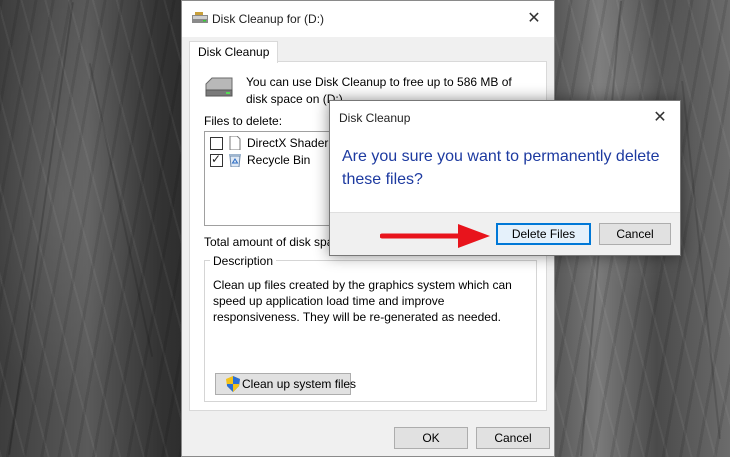 The image size is (730, 457). Describe the element at coordinates (435, 236) in the screenshot. I see `red-arrow-annotation` at that location.